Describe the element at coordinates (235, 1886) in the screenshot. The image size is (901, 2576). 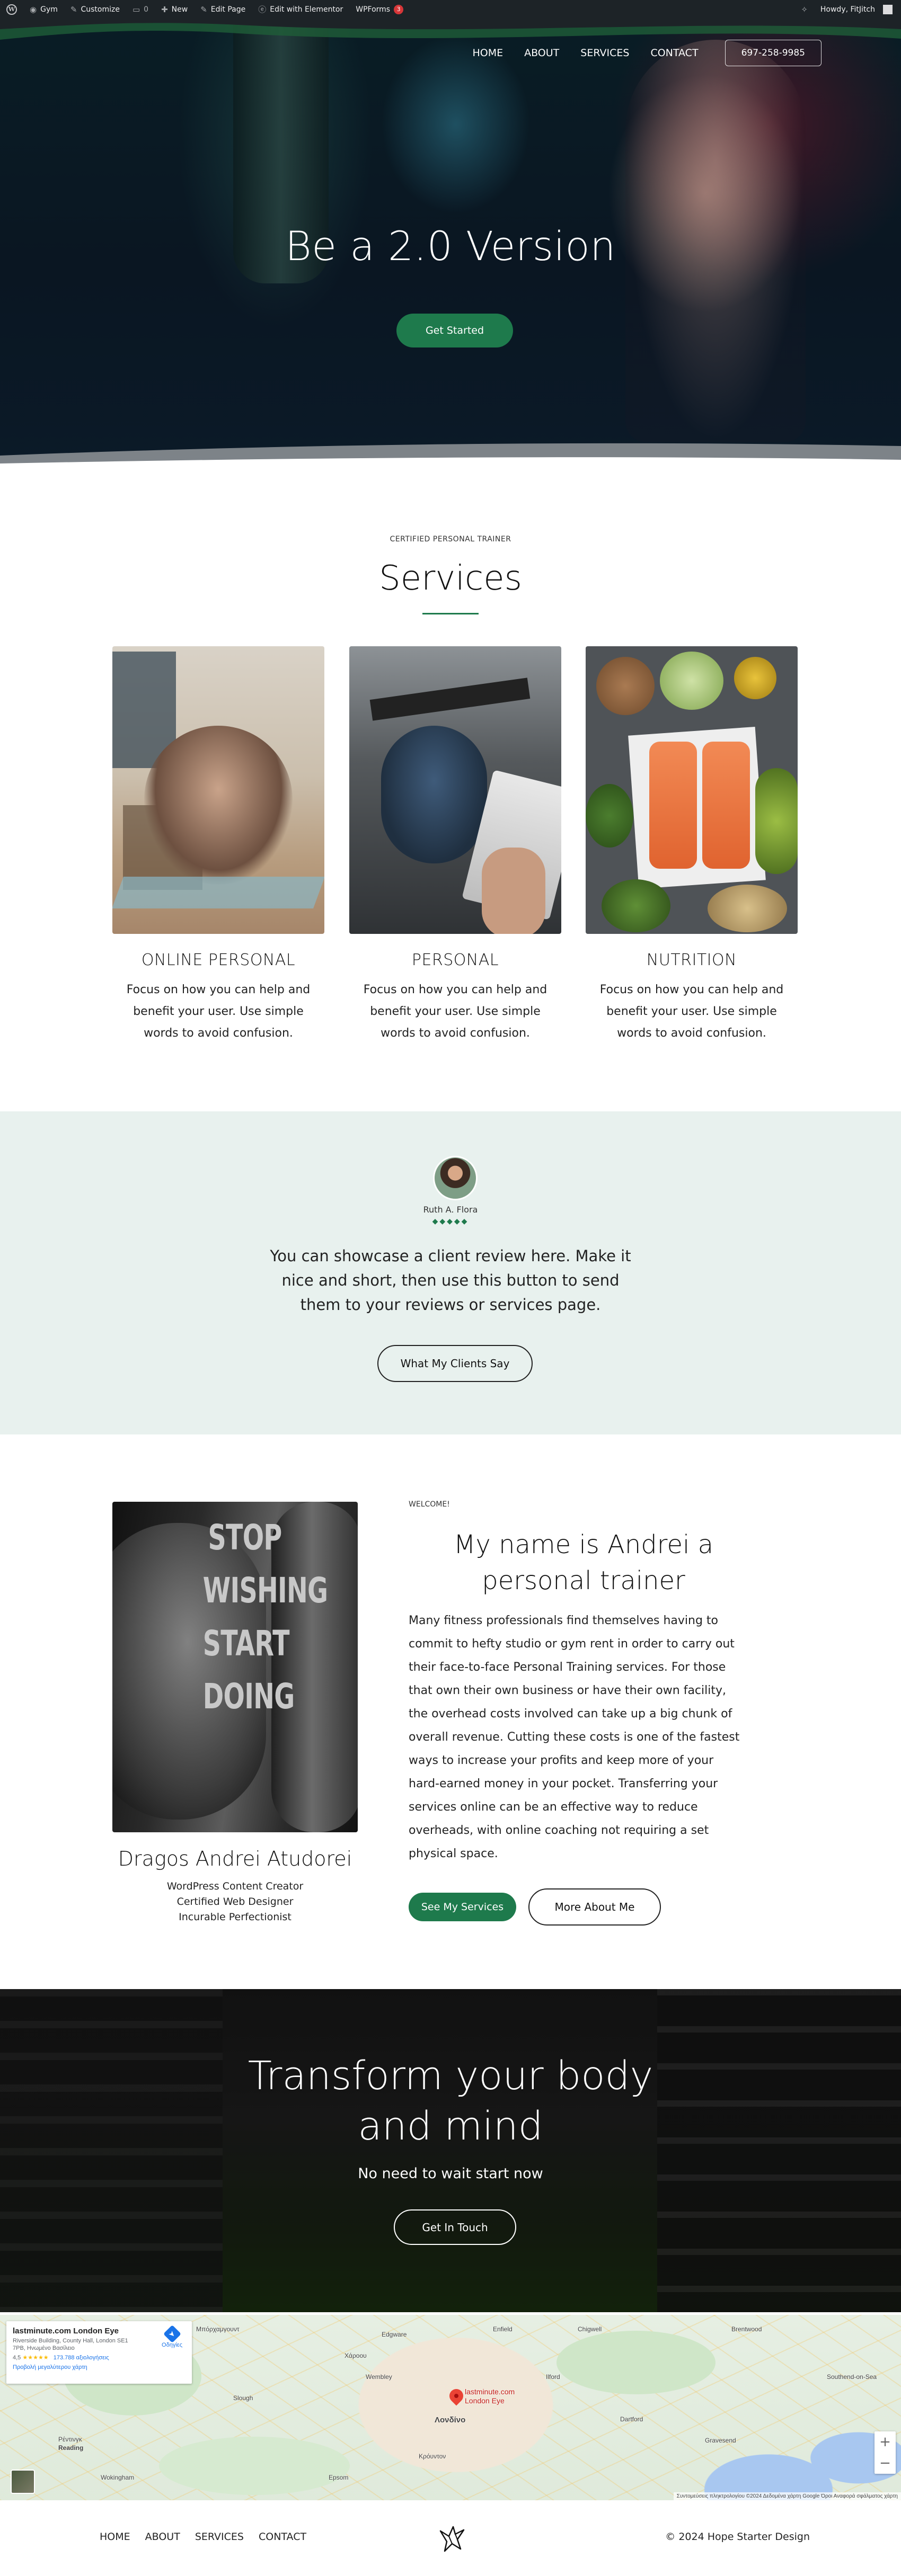
I see `trainer-role: WordPress Content Creator` at that location.